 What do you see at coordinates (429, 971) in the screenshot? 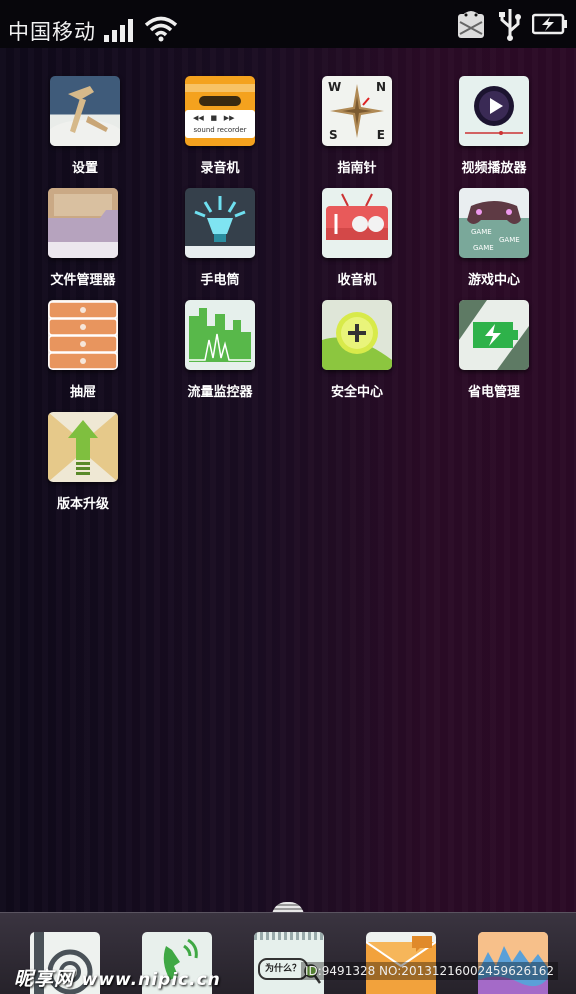
I see `watermark-id: ID:9491328 NO:20131216002459626162` at bounding box center [429, 971].